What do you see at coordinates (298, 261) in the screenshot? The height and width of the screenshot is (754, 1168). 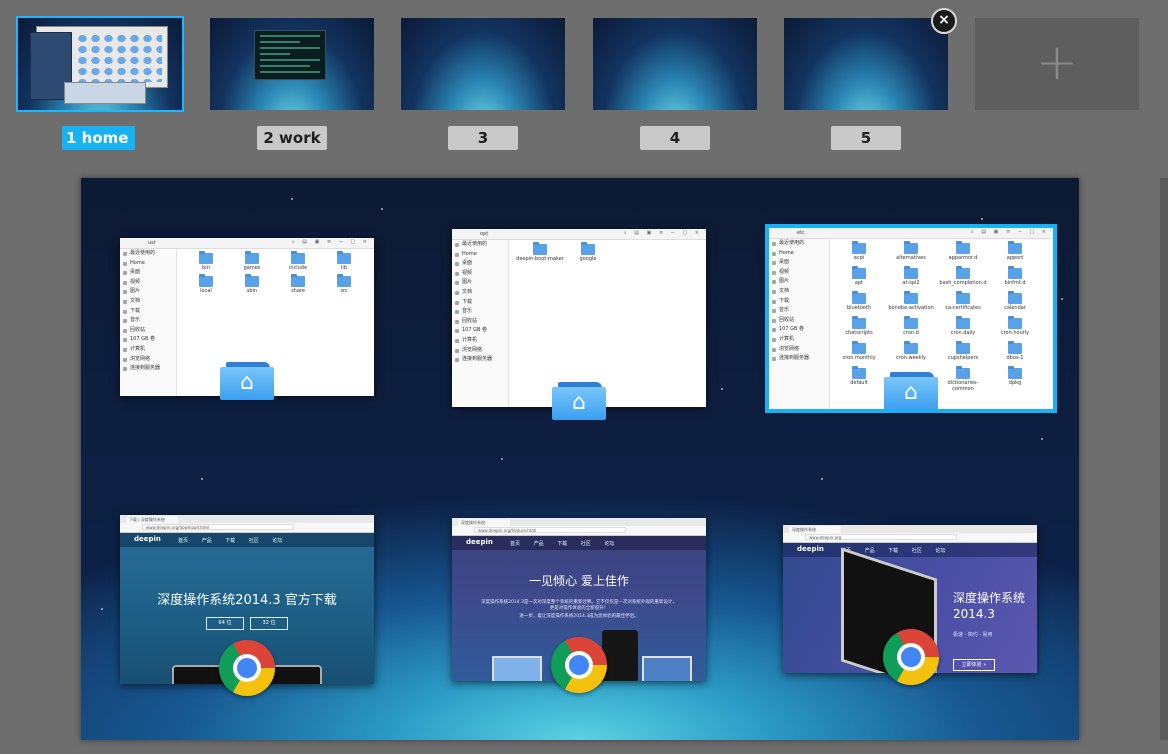 I see `folder-item: include` at bounding box center [298, 261].